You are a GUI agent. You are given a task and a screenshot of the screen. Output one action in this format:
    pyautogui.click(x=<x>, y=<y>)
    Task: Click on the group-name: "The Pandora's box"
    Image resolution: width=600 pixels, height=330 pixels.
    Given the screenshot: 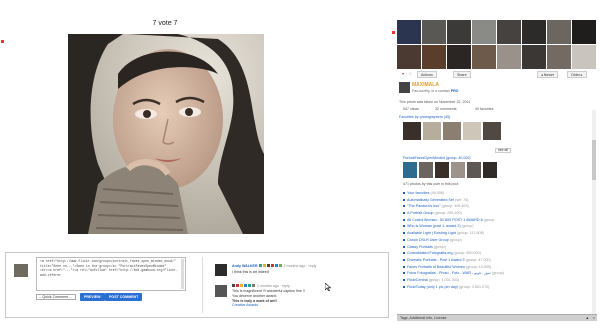 What is the action you would take?
    pyautogui.click(x=423, y=206)
    